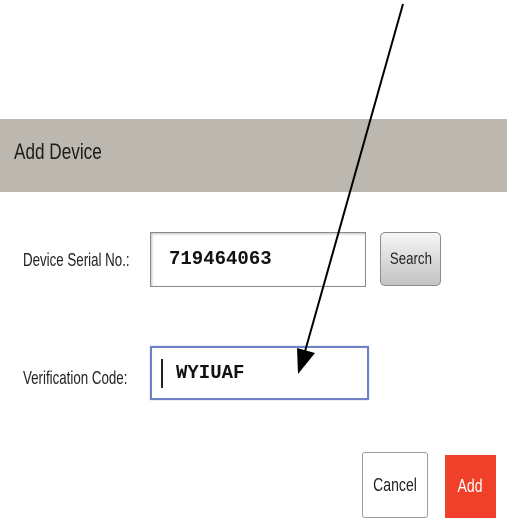  I want to click on text-cursor, so click(162, 373).